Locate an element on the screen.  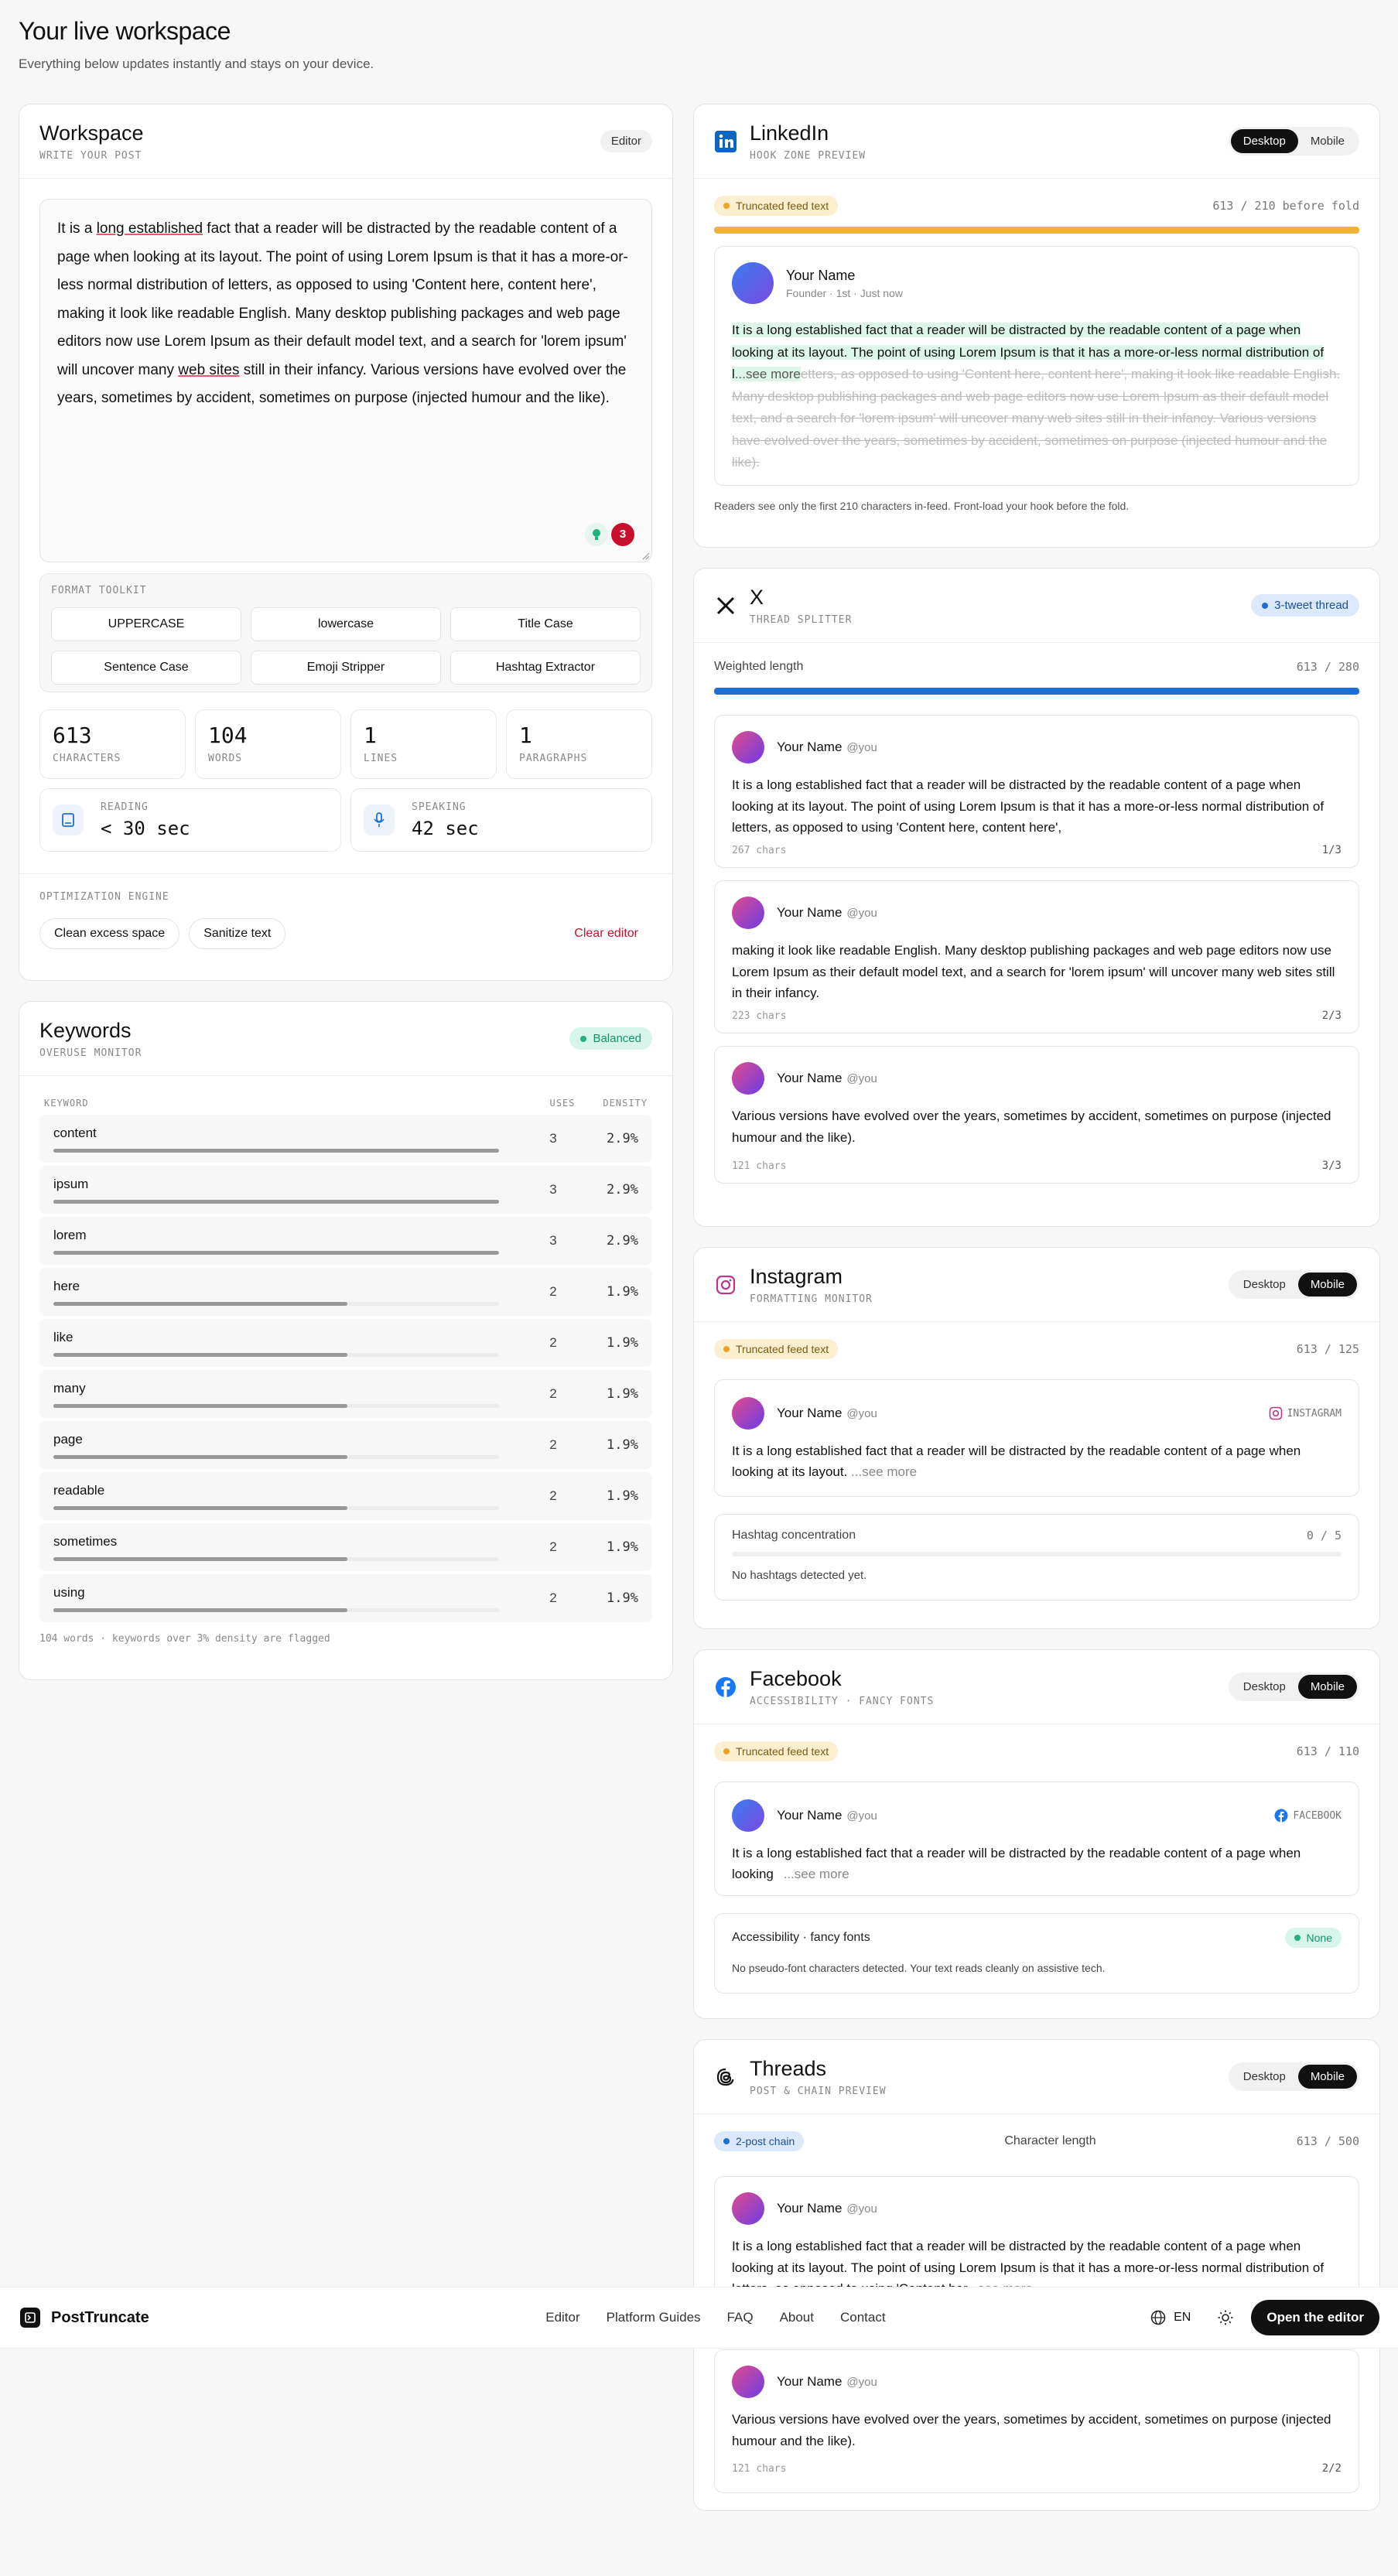
keyword-row: many 2 1.9% is located at coordinates (346, 1394).